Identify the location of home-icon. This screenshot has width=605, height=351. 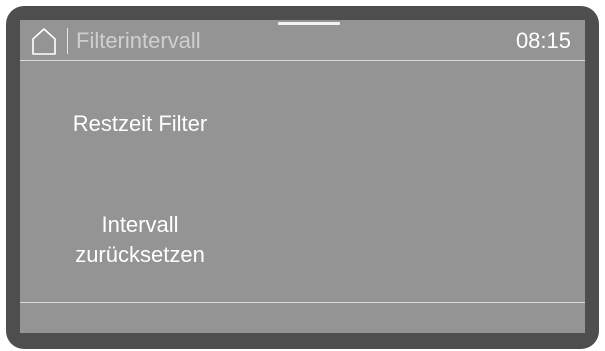
(44, 41).